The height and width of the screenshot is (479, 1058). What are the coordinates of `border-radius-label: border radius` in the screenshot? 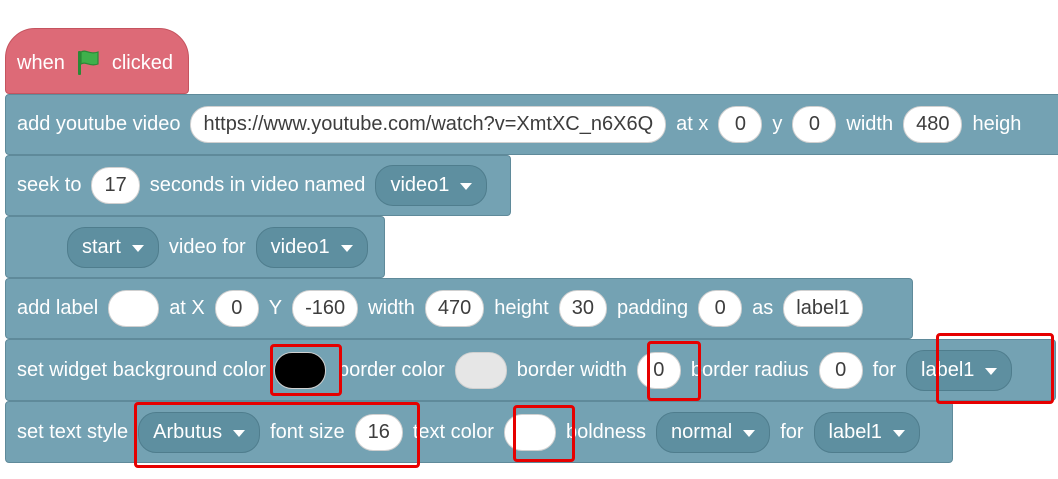 It's located at (749, 369).